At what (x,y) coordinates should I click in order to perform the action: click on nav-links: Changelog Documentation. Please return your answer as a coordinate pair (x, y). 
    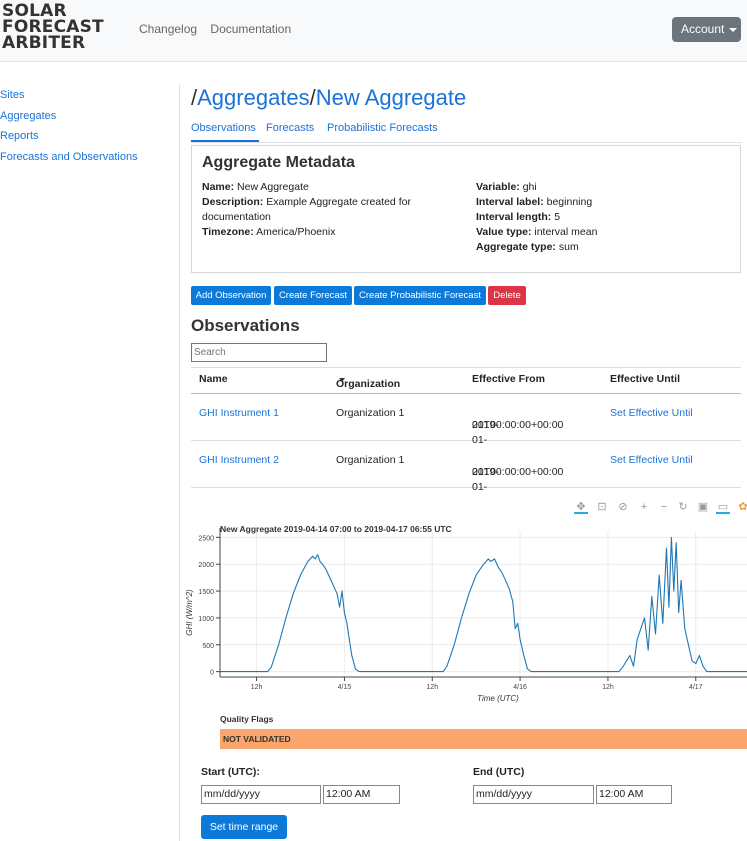
    Looking at the image, I should click on (220, 29).